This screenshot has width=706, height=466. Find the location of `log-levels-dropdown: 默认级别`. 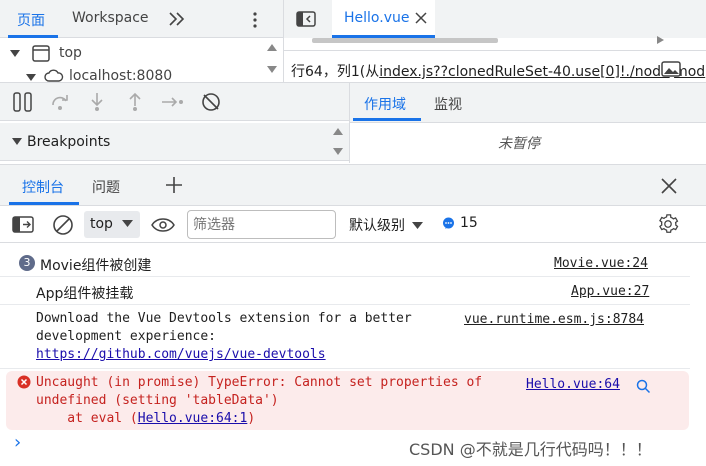

log-levels-dropdown: 默认级别 is located at coordinates (386, 225).